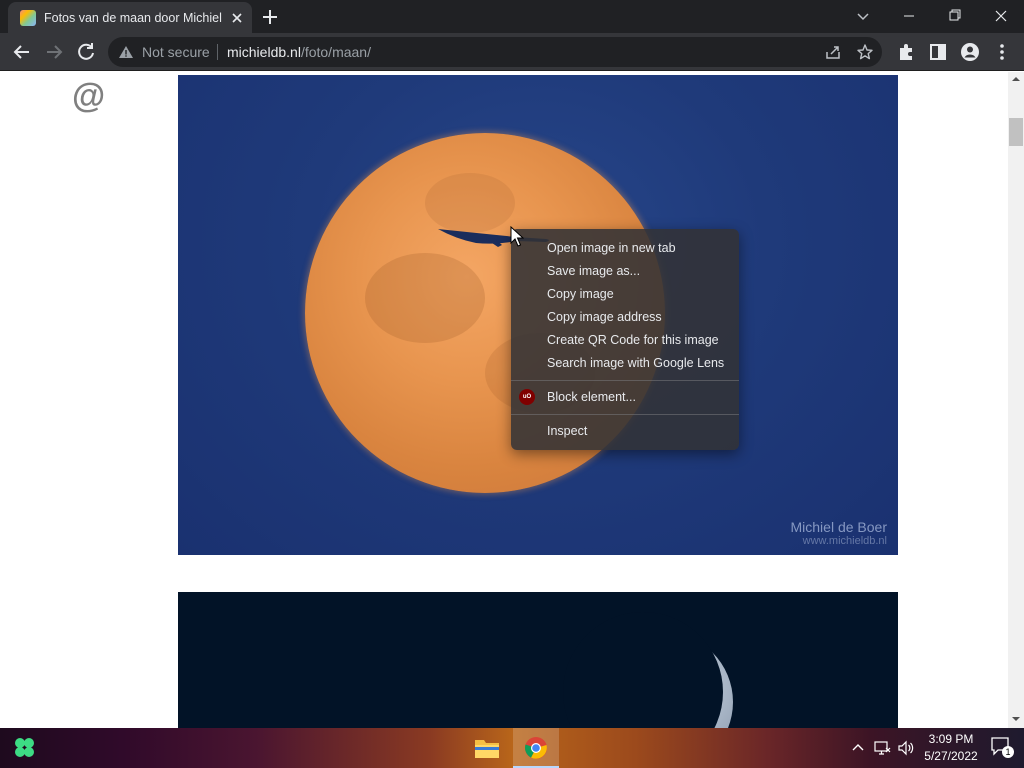 Image resolution: width=1024 pixels, height=768 pixels. What do you see at coordinates (882, 748) in the screenshot?
I see `network-icon` at bounding box center [882, 748].